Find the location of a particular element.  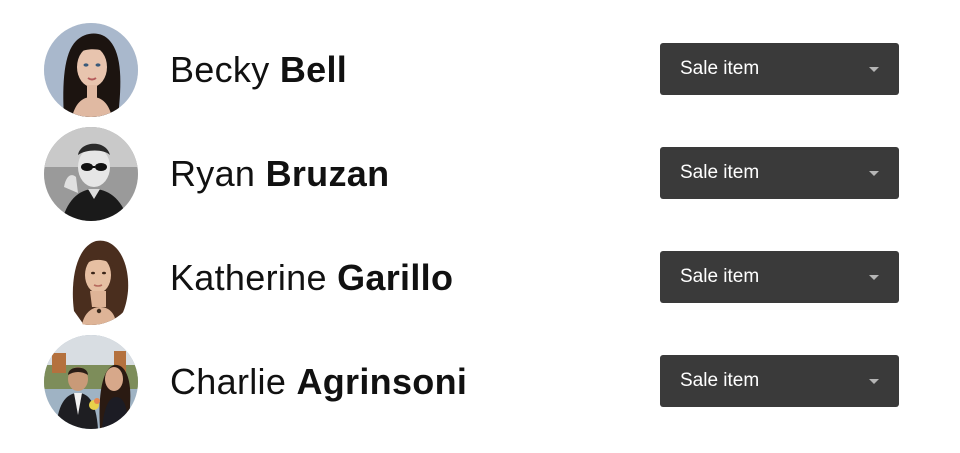

person-name: Charlie Agrinsoni is located at coordinates (318, 382).